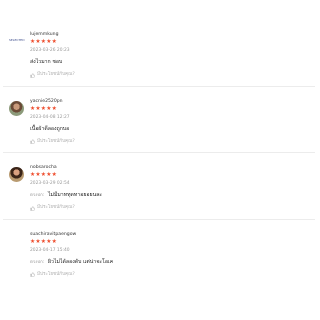 The image size is (320, 320). What do you see at coordinates (170, 35) in the screenshot?
I see `review-username: lujemmkung` at bounding box center [170, 35].